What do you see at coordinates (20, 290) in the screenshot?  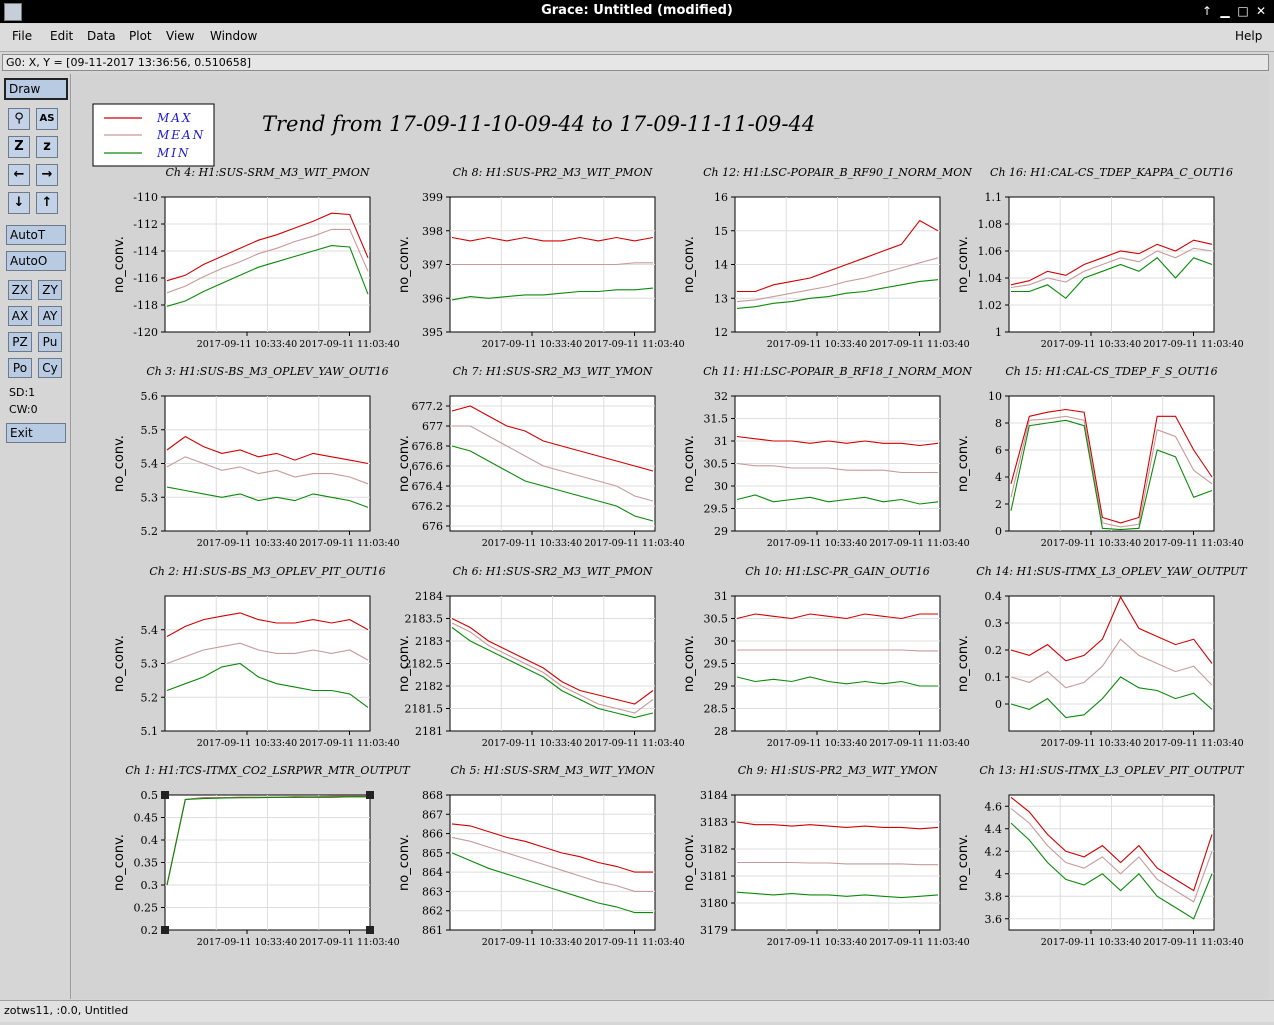 I see `zx-button: ZX` at bounding box center [20, 290].